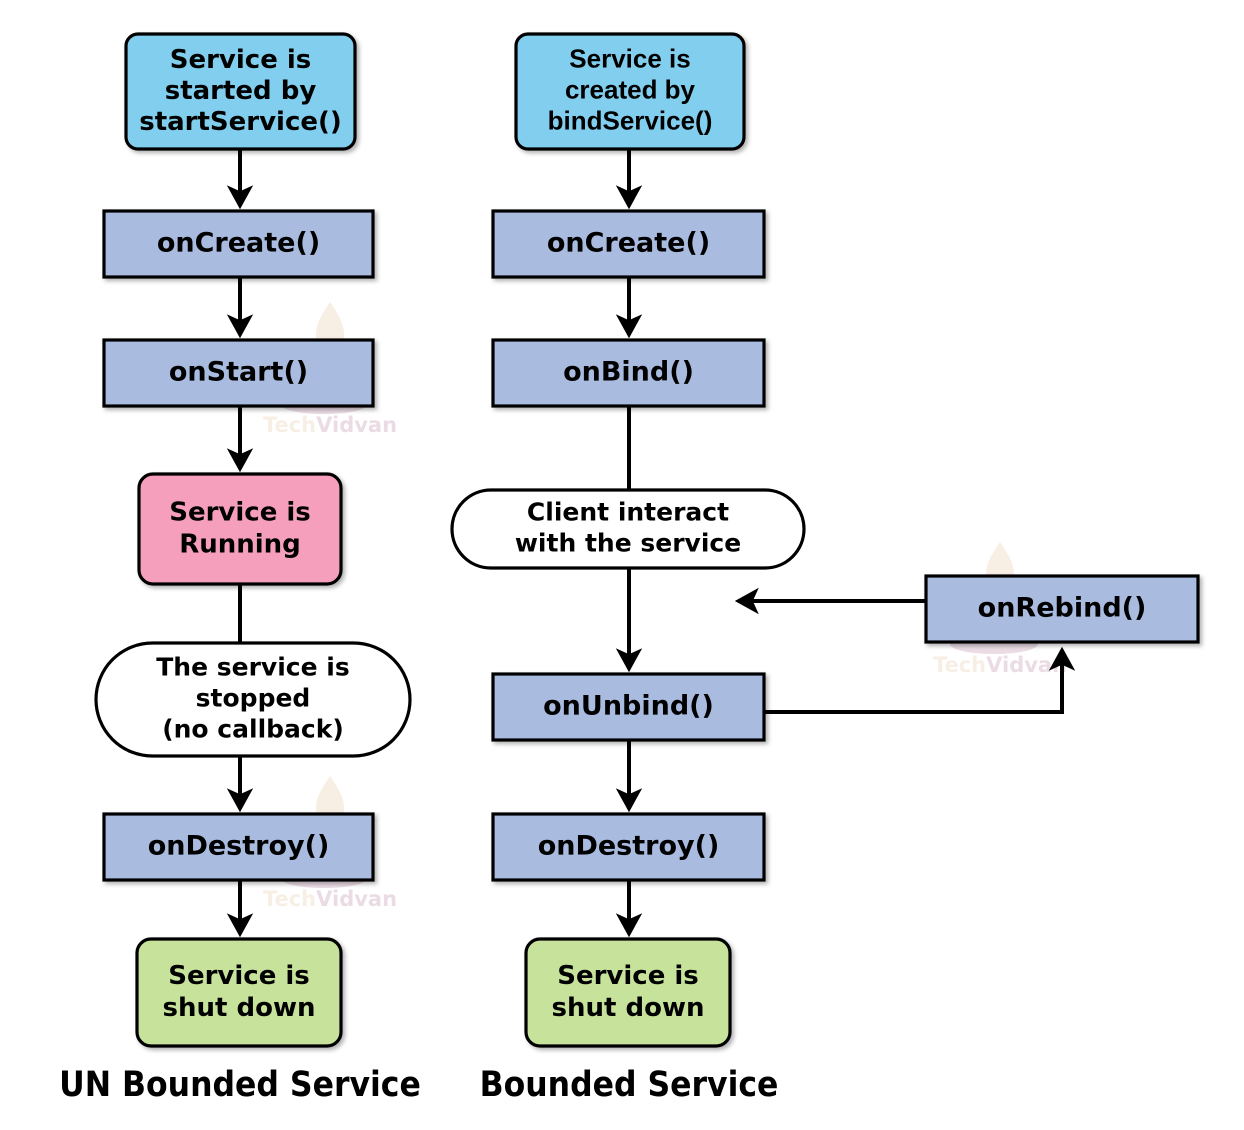  Describe the element at coordinates (240, 545) in the screenshot. I see `node-label-line: Running` at that location.